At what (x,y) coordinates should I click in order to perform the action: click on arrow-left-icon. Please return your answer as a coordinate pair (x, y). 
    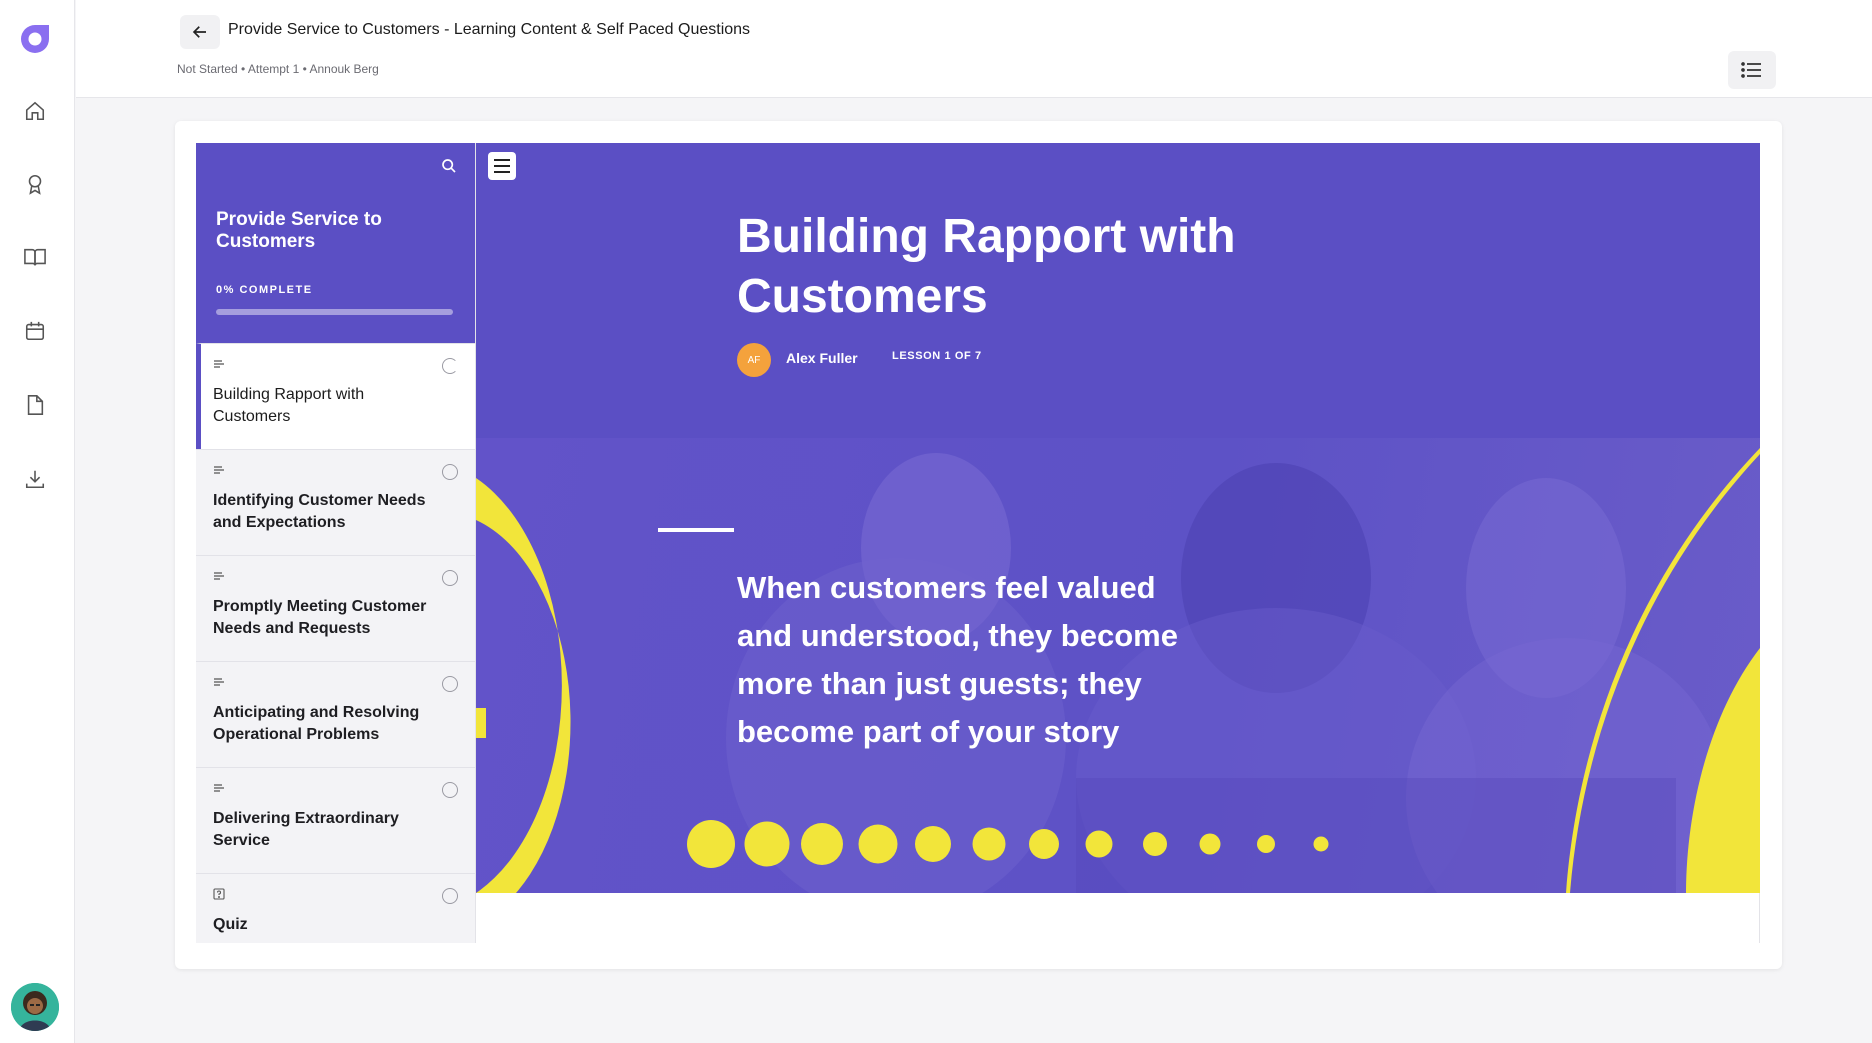
    Looking at the image, I should click on (199, 32).